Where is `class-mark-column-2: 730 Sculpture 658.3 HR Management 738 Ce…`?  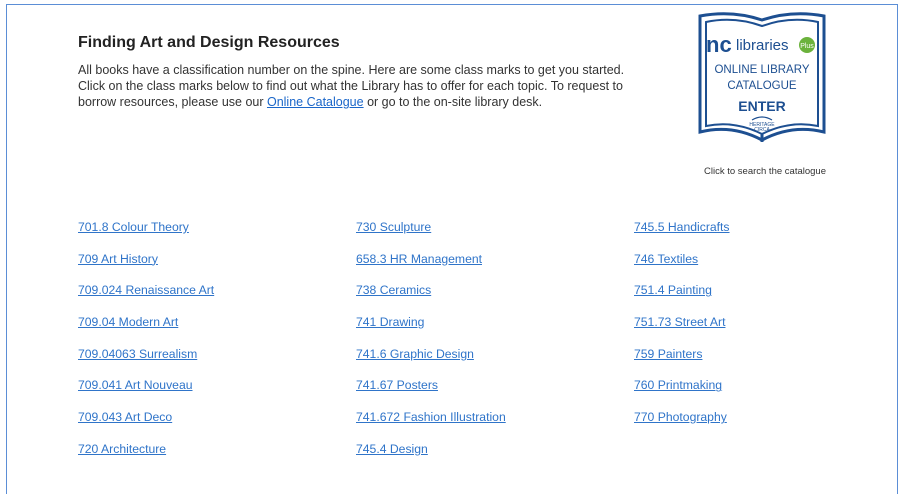 class-mark-column-2: 730 Sculpture 658.3 HR Management 738 Ce… is located at coordinates (431, 347).